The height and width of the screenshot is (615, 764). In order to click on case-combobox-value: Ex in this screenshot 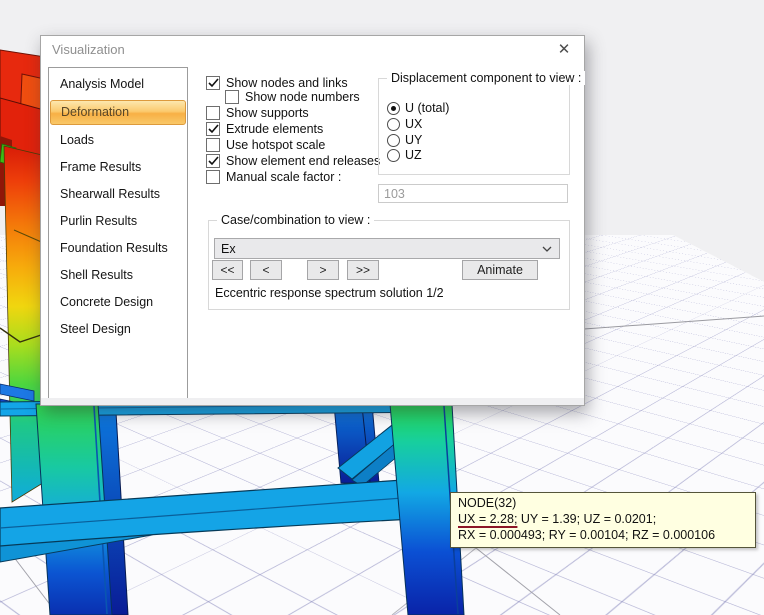, I will do `click(228, 248)`.